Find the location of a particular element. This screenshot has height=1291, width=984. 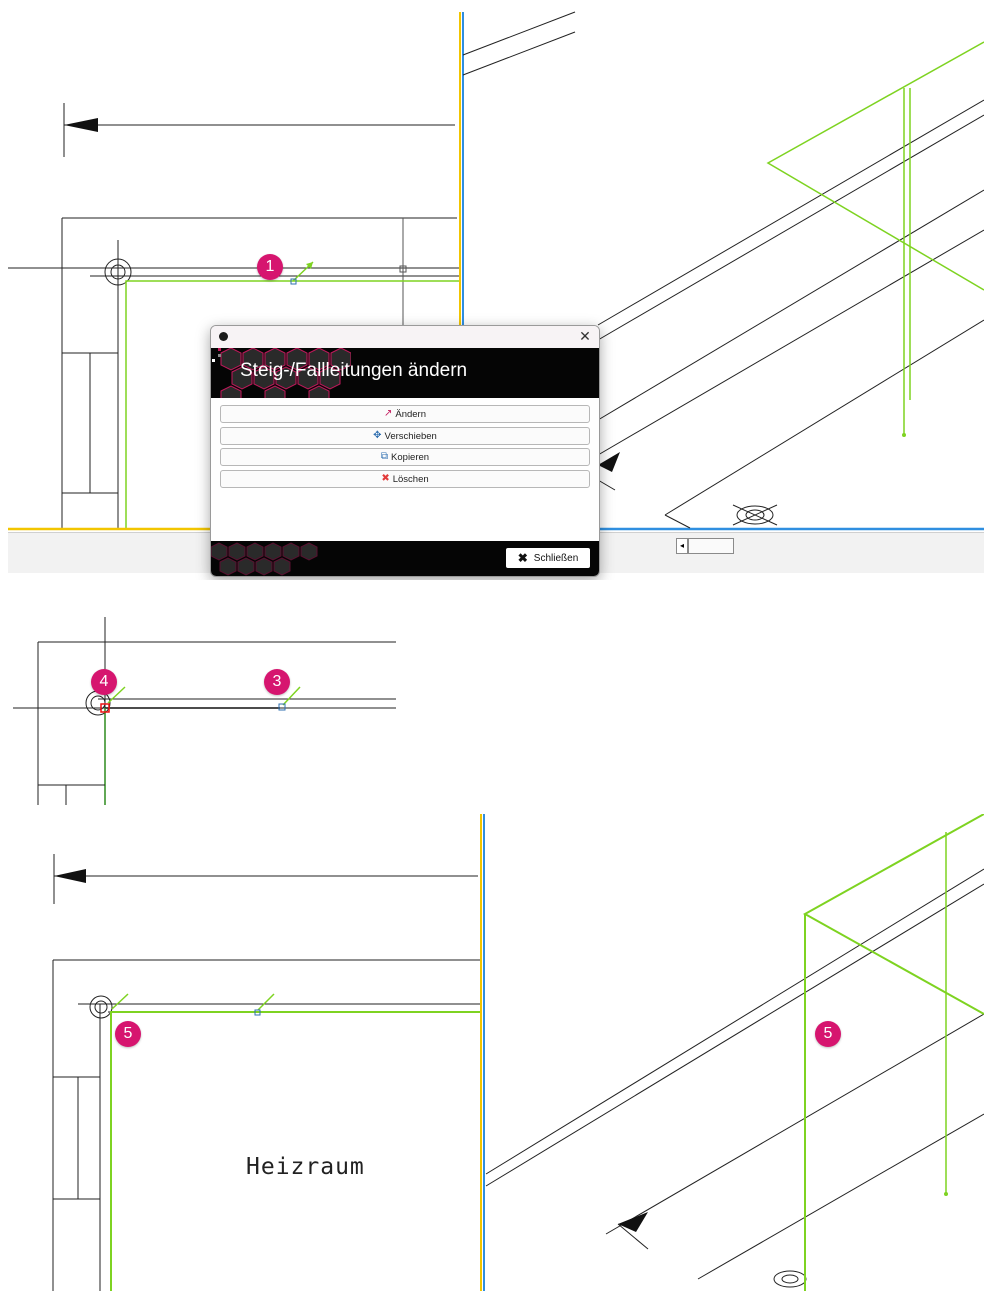

copy-button: ⧉ Kopieren is located at coordinates (405, 457).